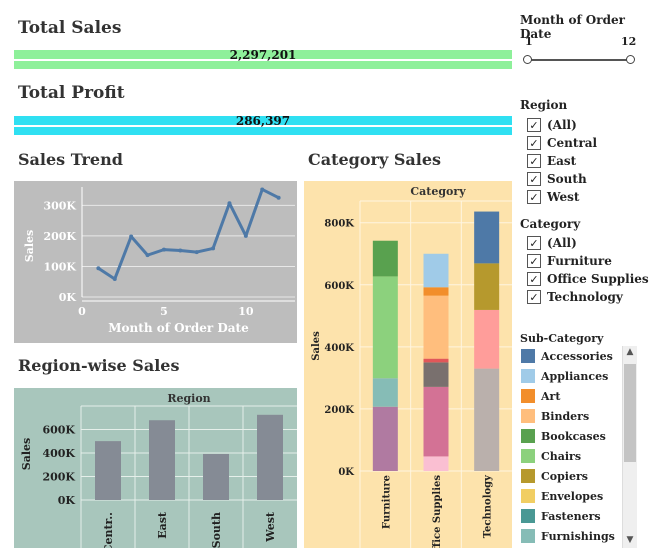  What do you see at coordinates (562, 125) in the screenshot?
I see `filter-option-label: (All)` at bounding box center [562, 125].